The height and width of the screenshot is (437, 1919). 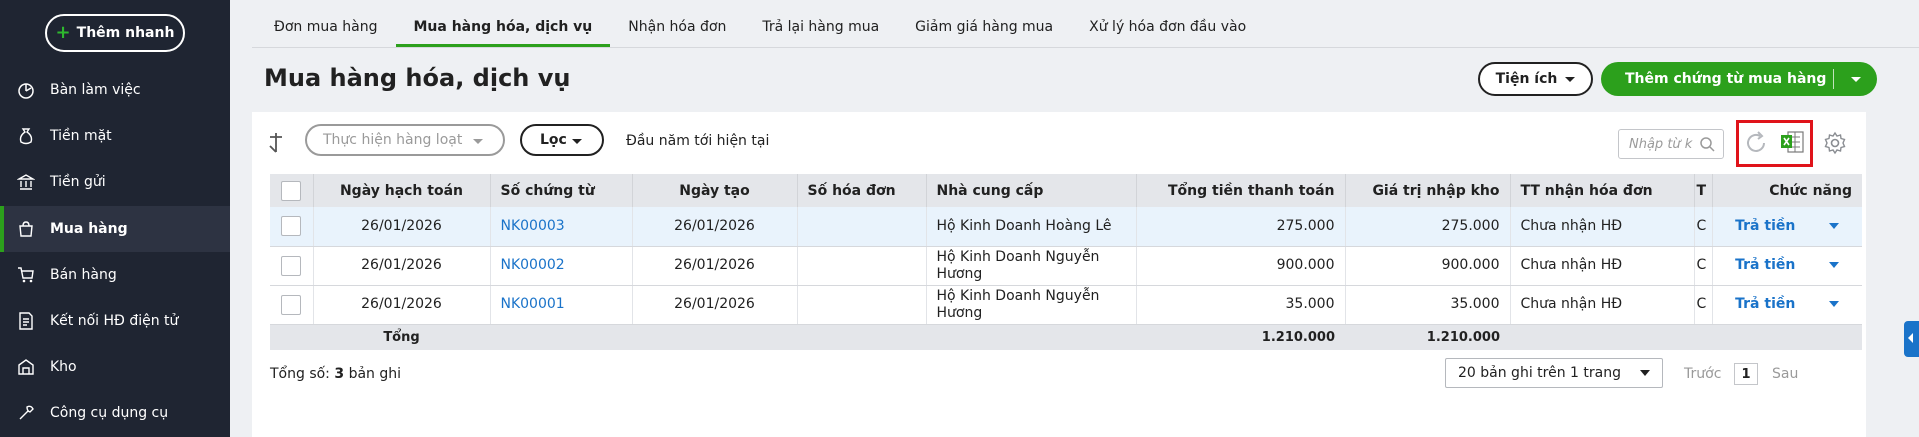 What do you see at coordinates (562, 140) in the screenshot?
I see `filter-button: Lọc` at bounding box center [562, 140].